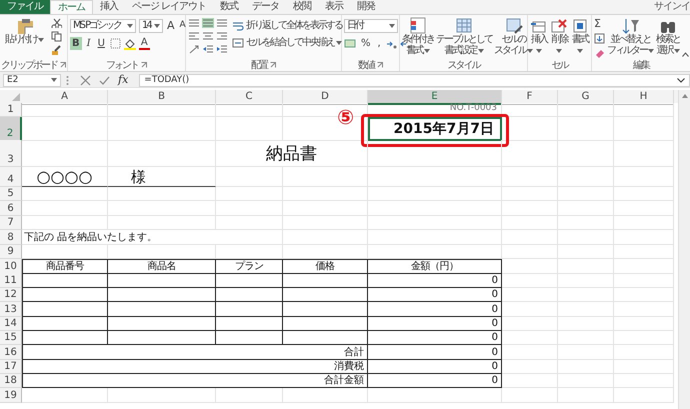  I want to click on enter-icon, so click(104, 80).